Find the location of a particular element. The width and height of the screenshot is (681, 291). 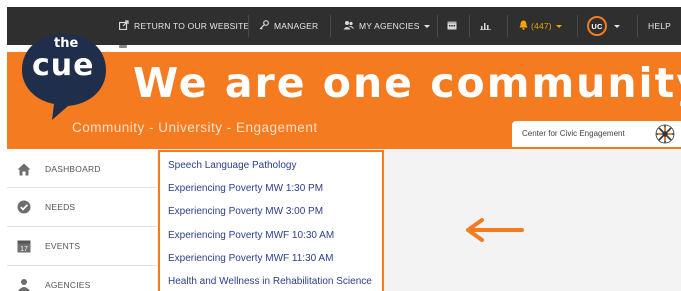

avatar: UC is located at coordinates (597, 26).